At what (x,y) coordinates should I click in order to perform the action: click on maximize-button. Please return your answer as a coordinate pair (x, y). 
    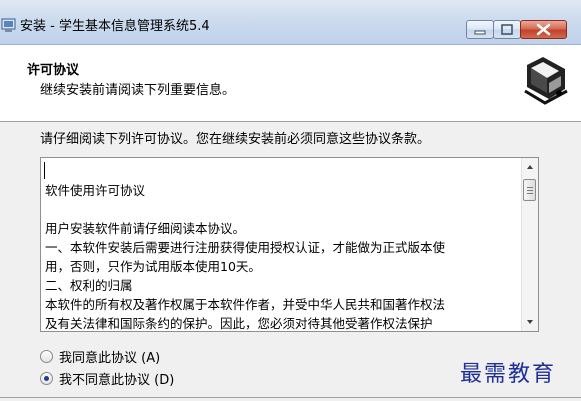
    Looking at the image, I should click on (507, 29).